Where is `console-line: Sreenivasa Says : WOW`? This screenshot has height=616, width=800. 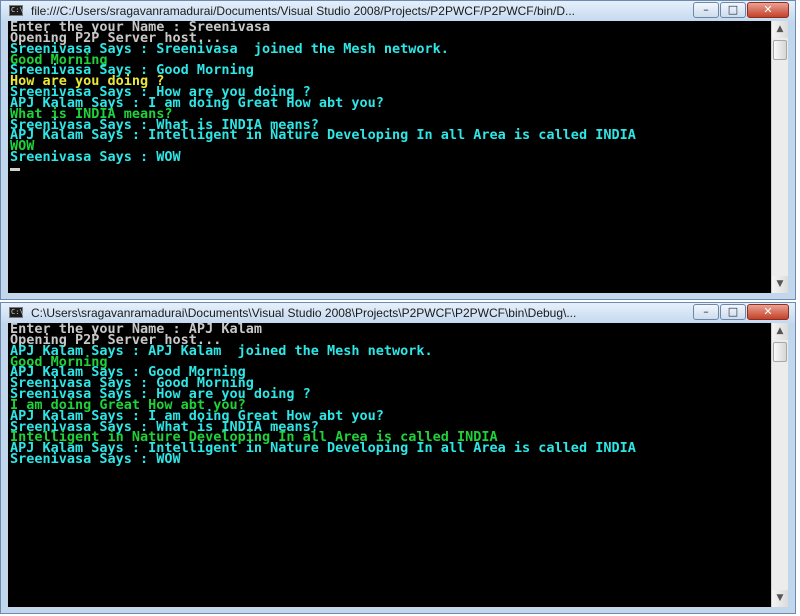 console-line: Sreenivasa Says : WOW is located at coordinates (95, 157).